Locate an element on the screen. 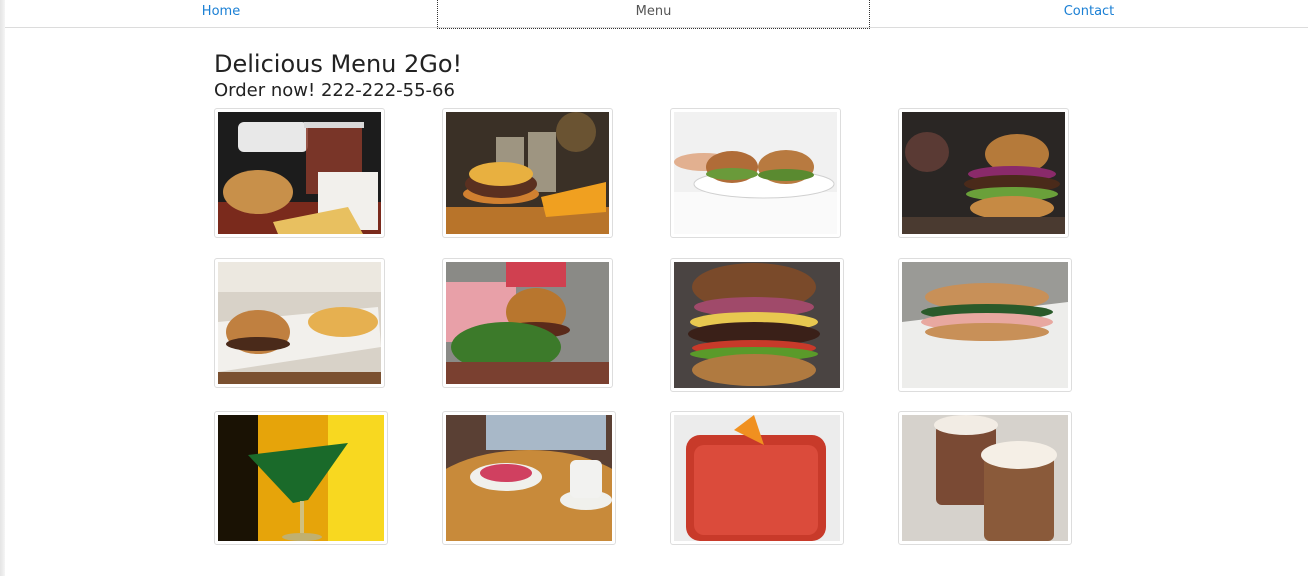  red-cocktail-photo is located at coordinates (757, 478).